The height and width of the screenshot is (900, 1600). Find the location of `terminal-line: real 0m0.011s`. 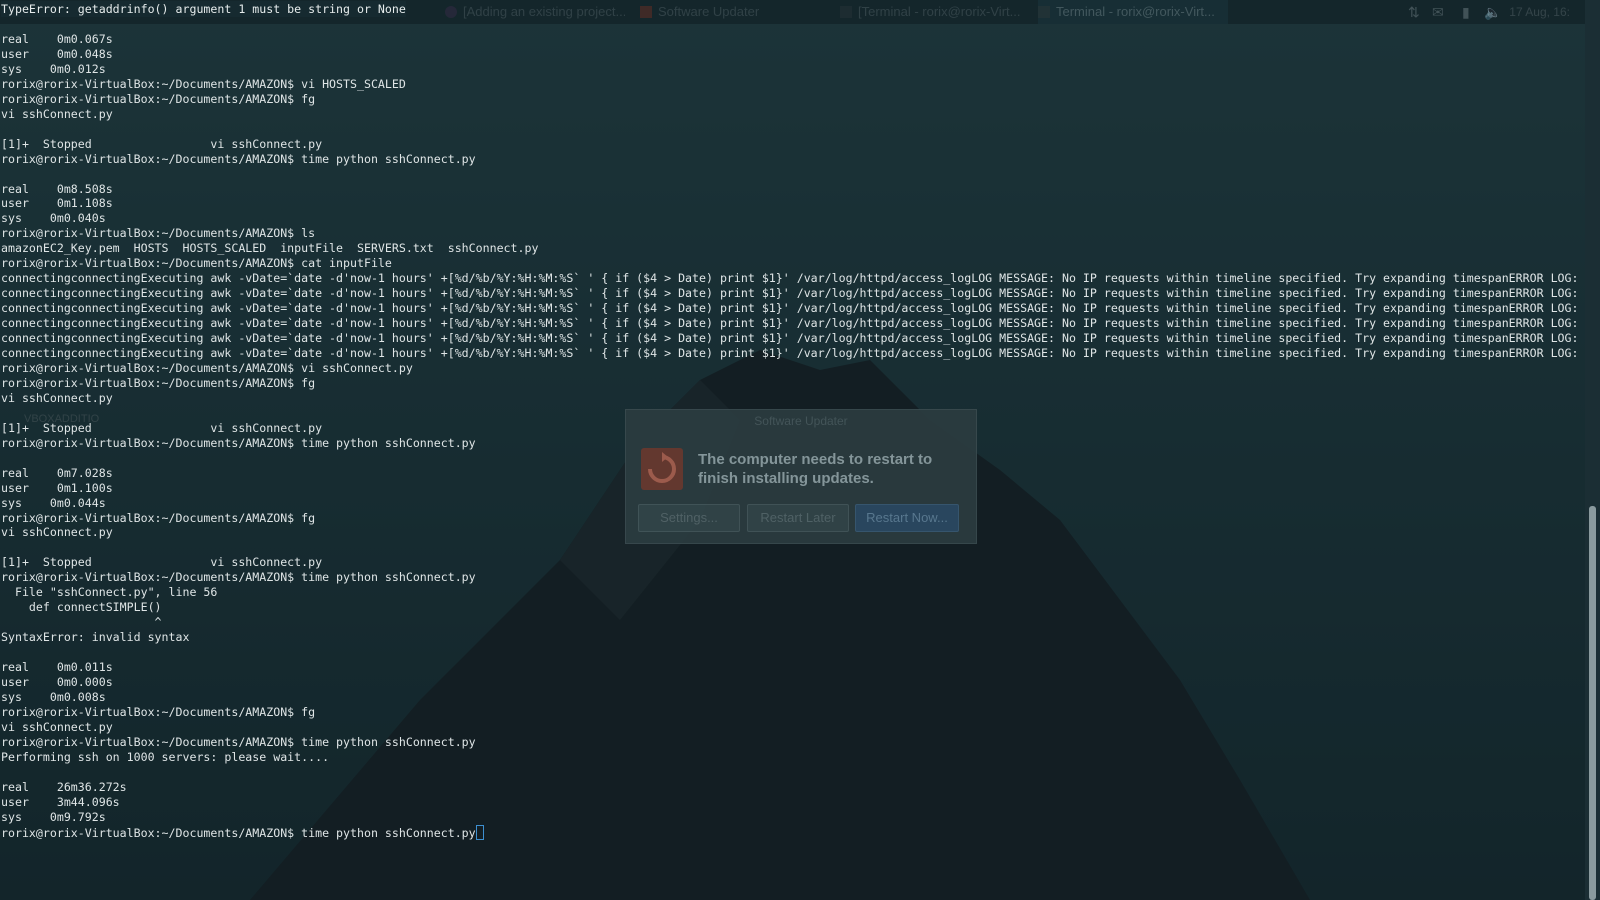

terminal-line: real 0m0.011s is located at coordinates (57, 667).